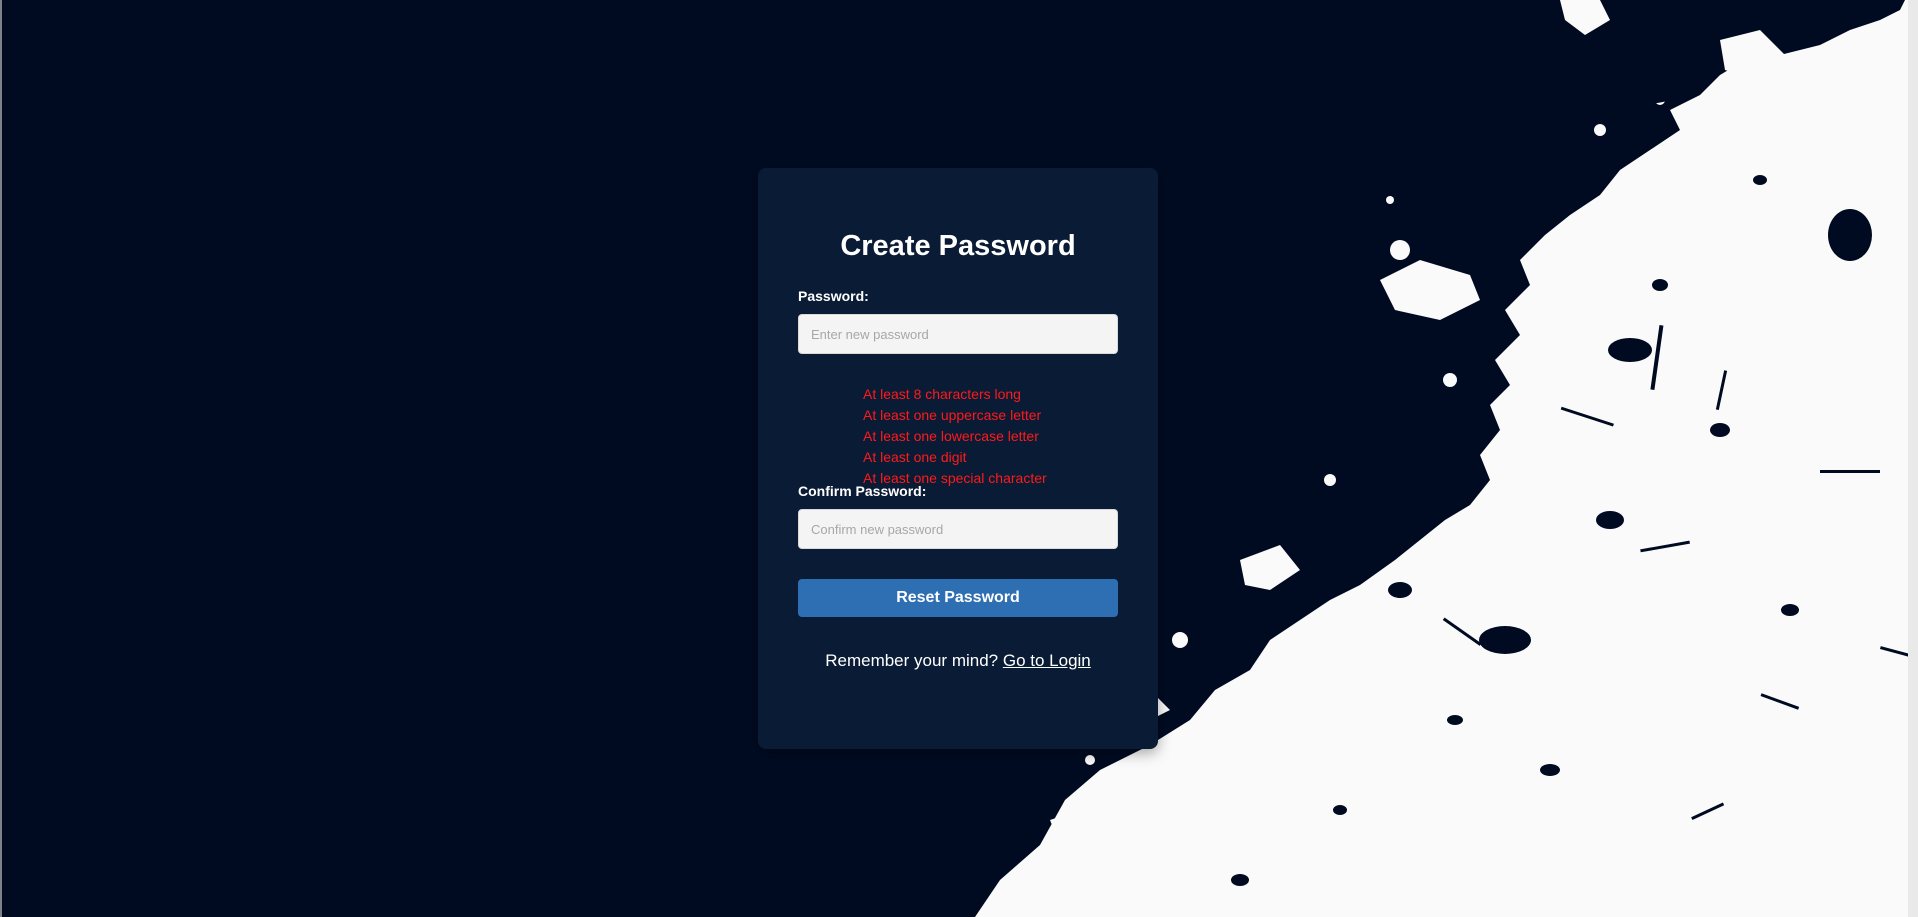  I want to click on page-title: Create Password, so click(958, 246).